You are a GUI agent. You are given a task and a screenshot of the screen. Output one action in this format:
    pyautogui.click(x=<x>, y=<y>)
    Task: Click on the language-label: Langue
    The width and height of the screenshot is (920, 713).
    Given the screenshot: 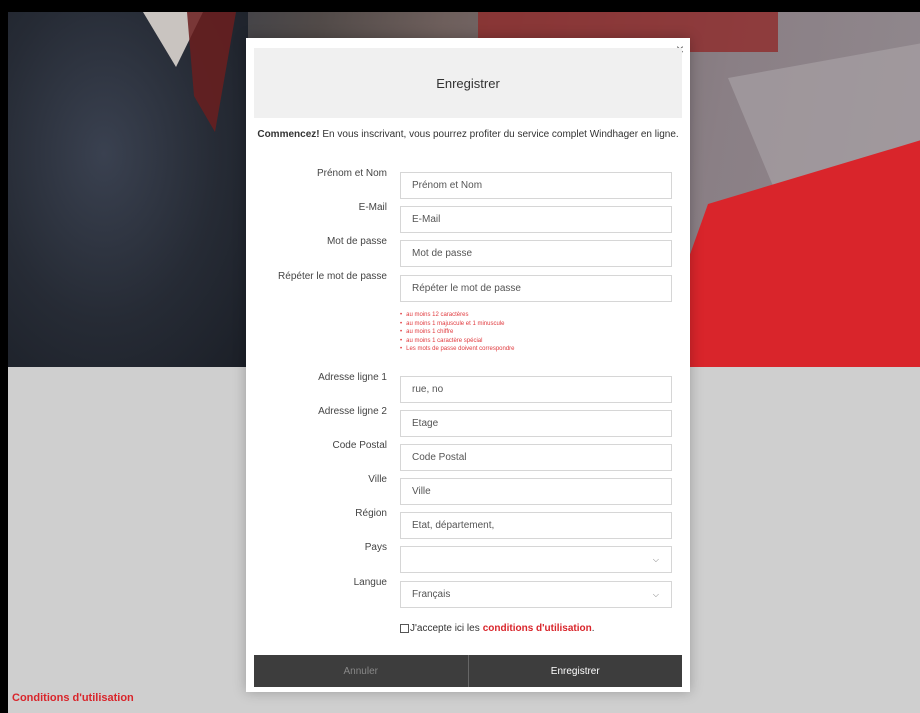 What is the action you would take?
    pyautogui.click(x=370, y=582)
    